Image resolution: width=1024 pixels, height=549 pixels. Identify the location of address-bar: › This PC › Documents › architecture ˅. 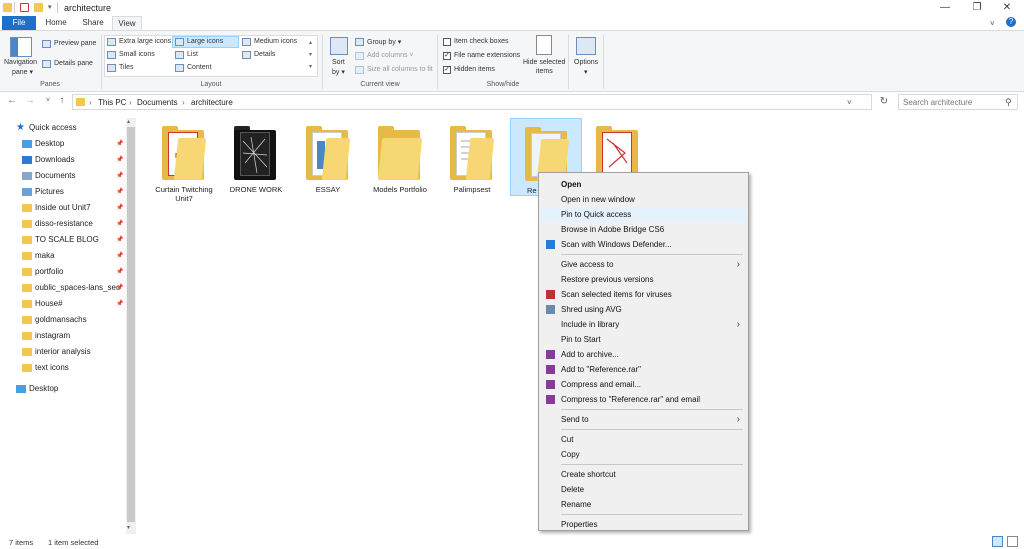
(472, 102).